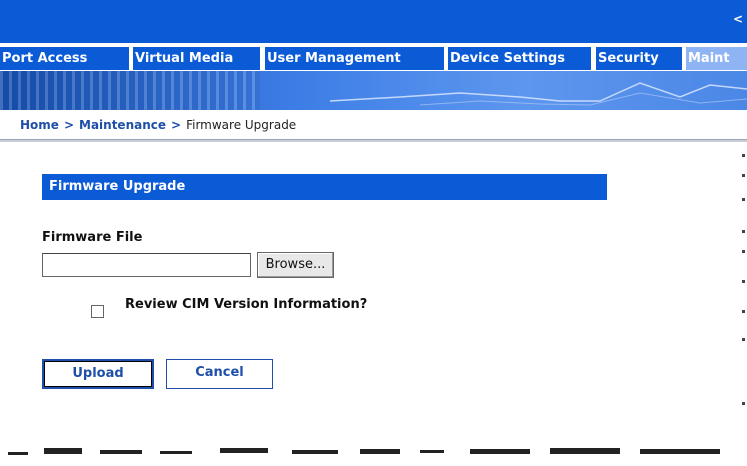 Image resolution: width=747 pixels, height=466 pixels. I want to click on tab-port-access-label: Port Access, so click(45, 58).